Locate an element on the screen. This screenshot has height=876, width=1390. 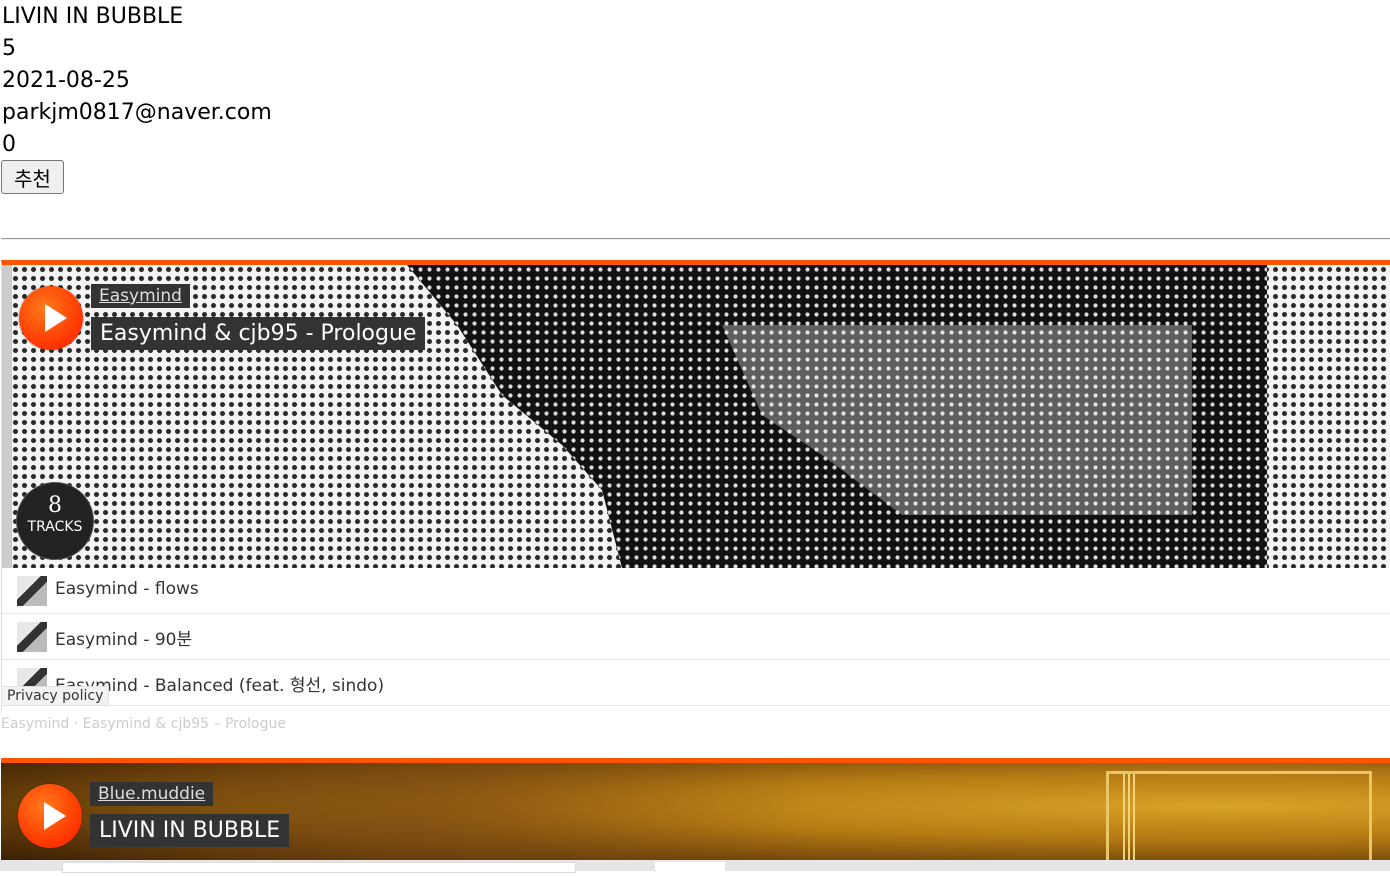
track-row: Easymind - flows is located at coordinates (696, 591).